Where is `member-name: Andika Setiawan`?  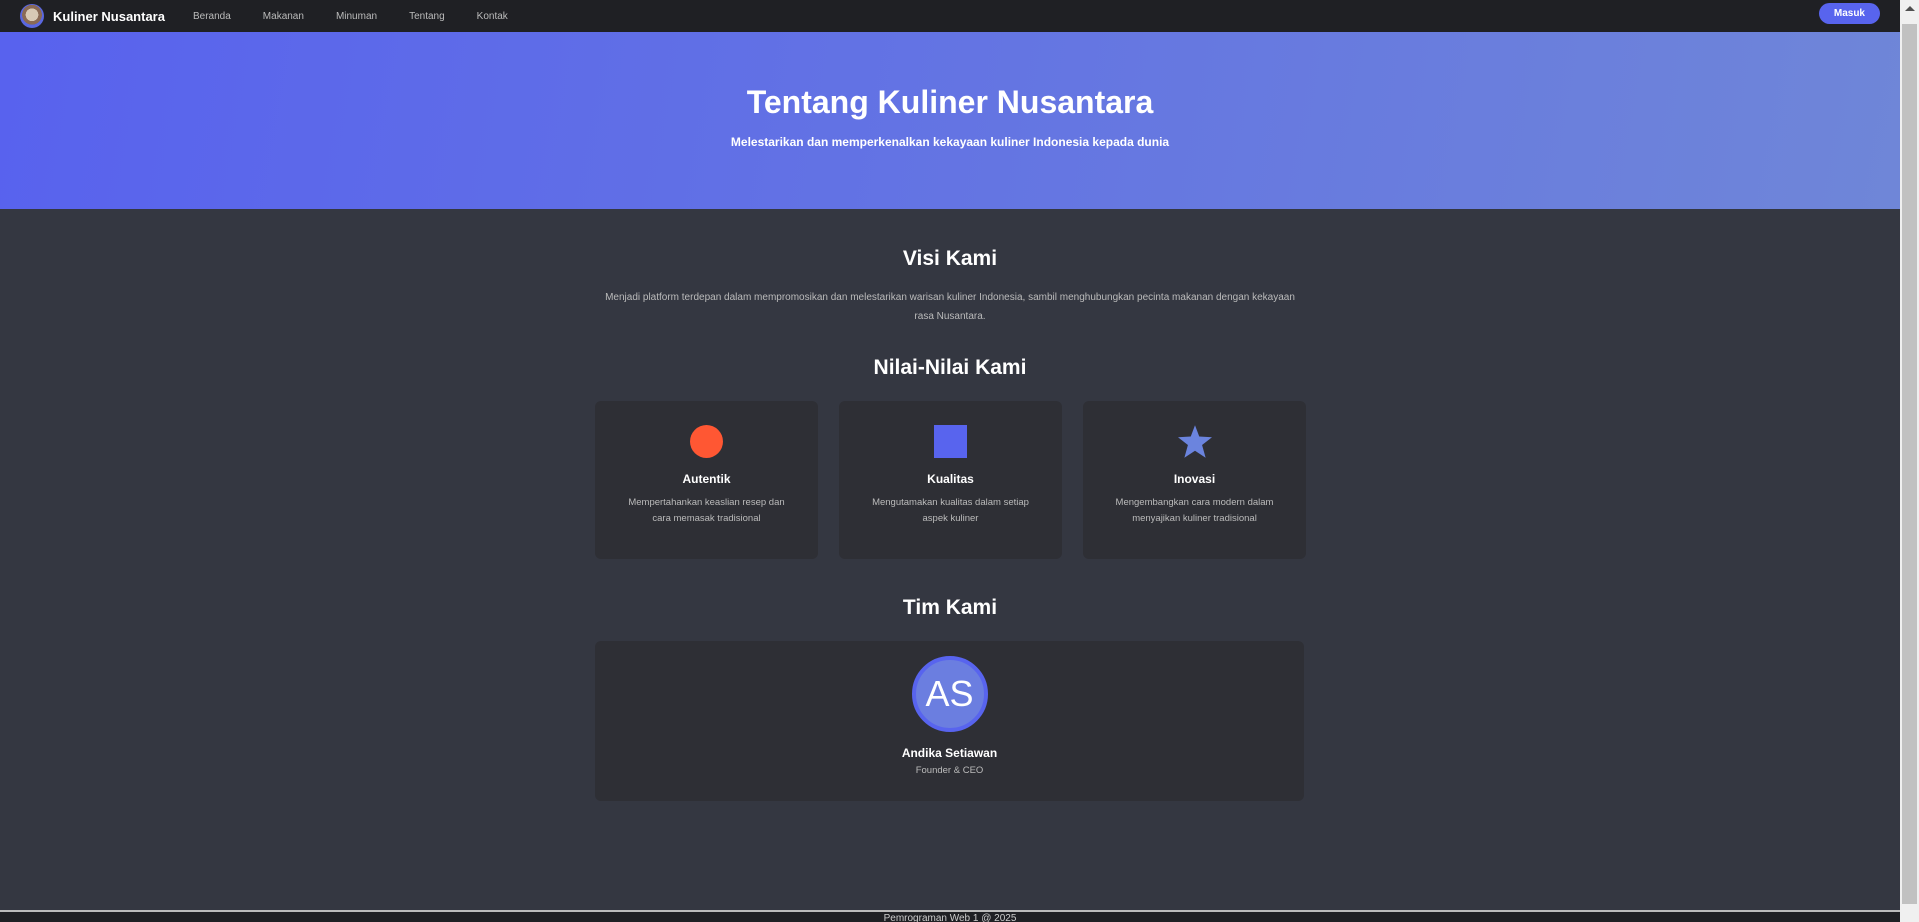
member-name: Andika Setiawan is located at coordinates (949, 753).